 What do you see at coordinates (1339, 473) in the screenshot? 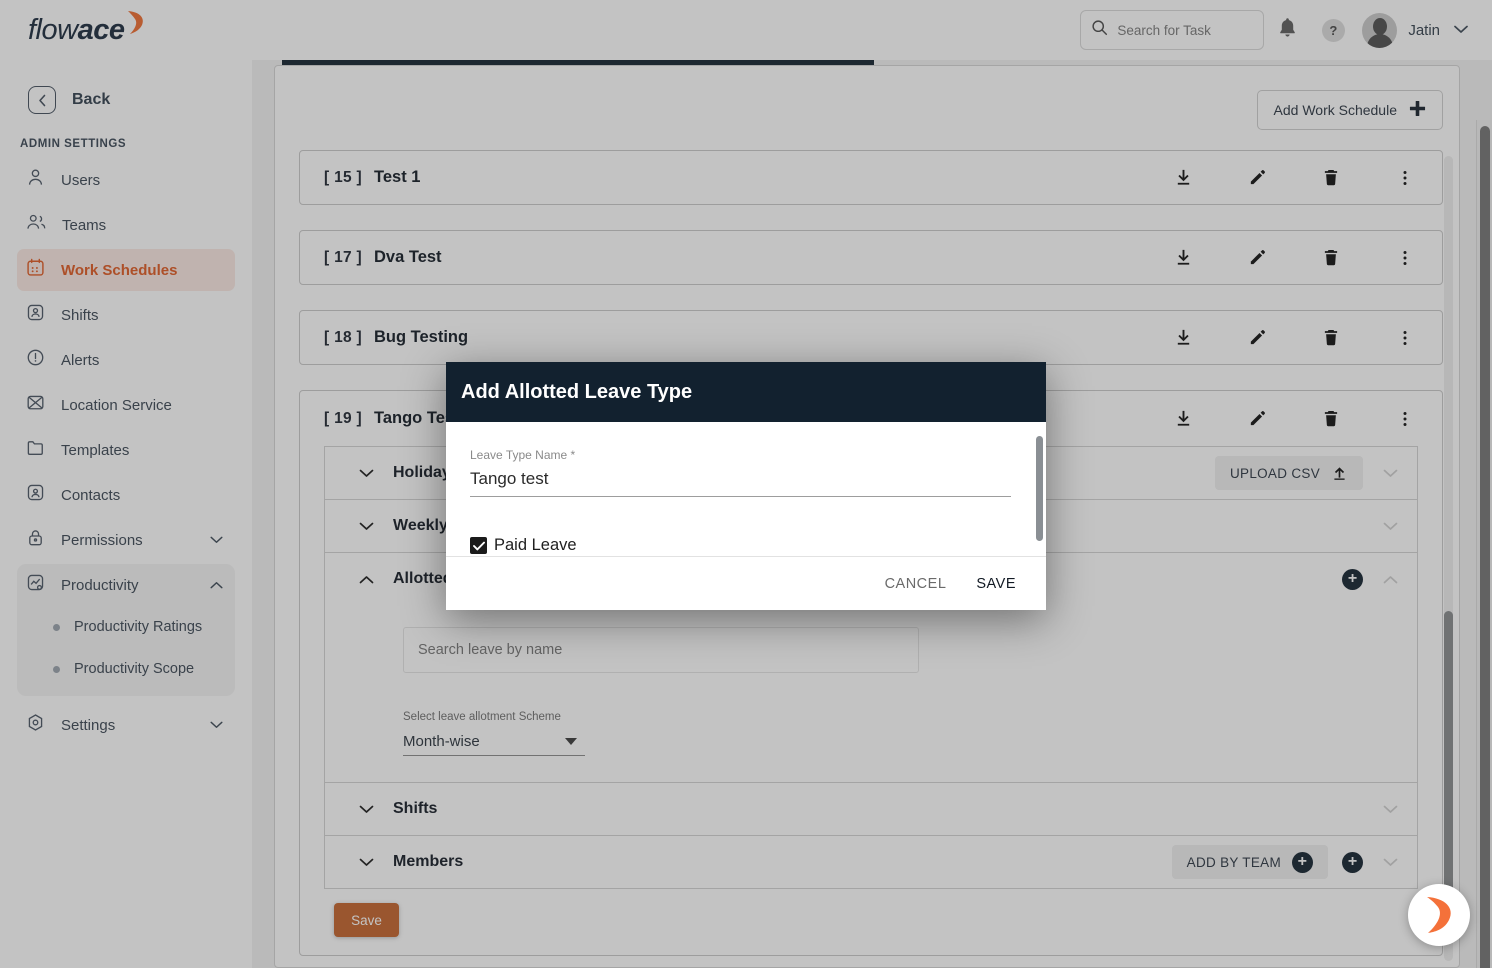
I see `upload-icon` at bounding box center [1339, 473].